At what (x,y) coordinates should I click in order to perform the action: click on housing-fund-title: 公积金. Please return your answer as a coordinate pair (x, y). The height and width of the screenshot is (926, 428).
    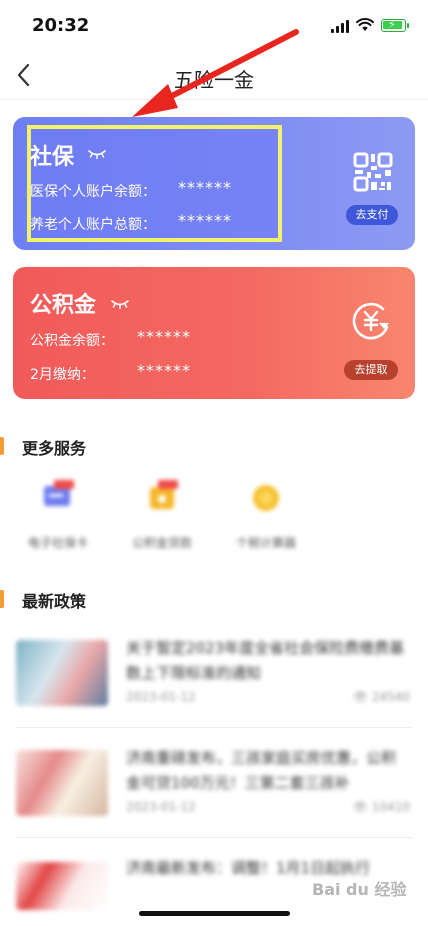
    Looking at the image, I should click on (63, 305).